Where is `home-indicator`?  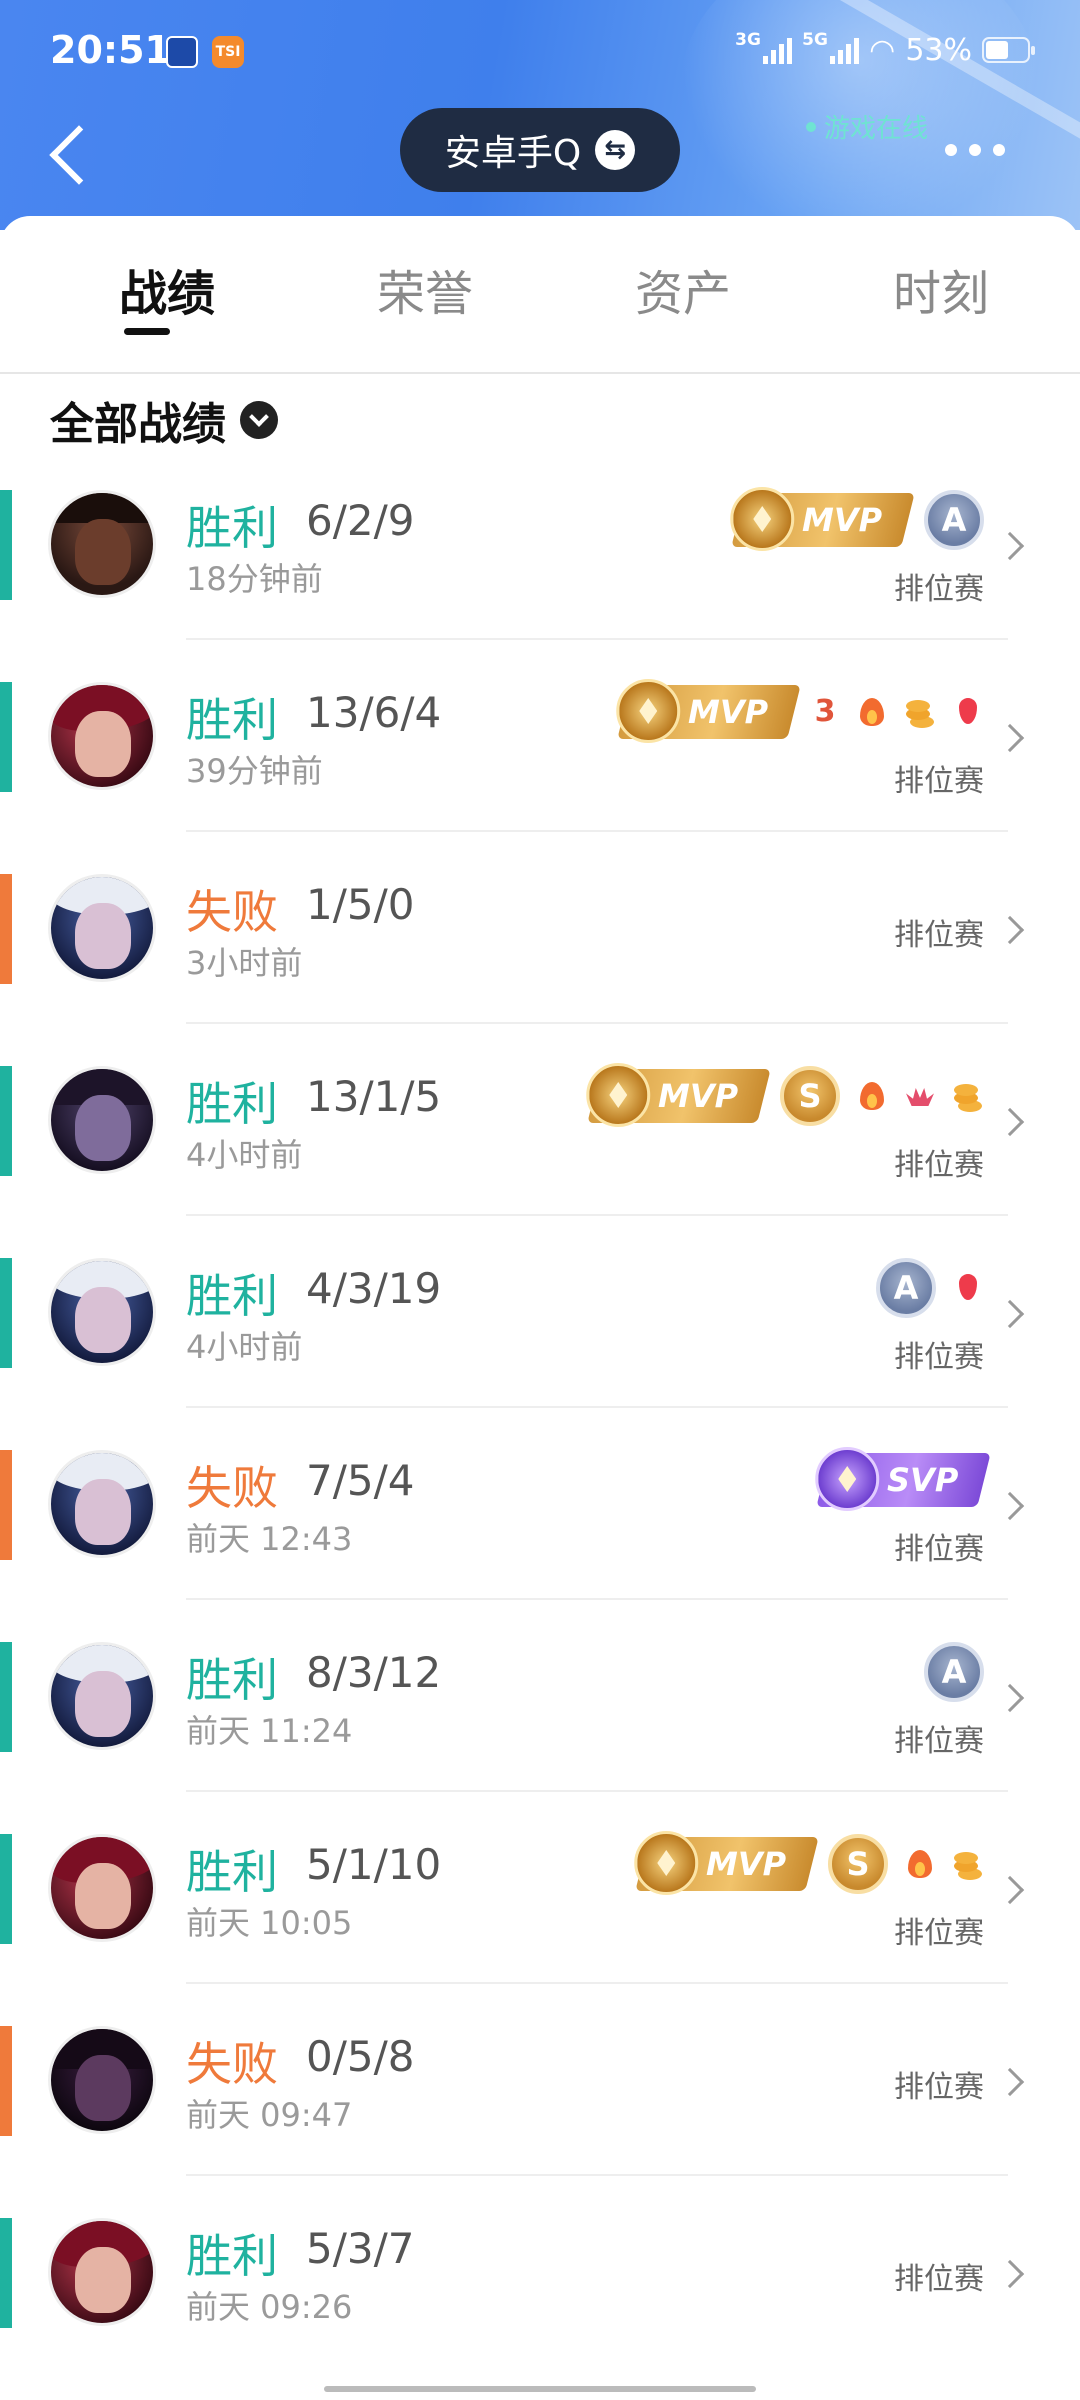
home-indicator is located at coordinates (540, 2389).